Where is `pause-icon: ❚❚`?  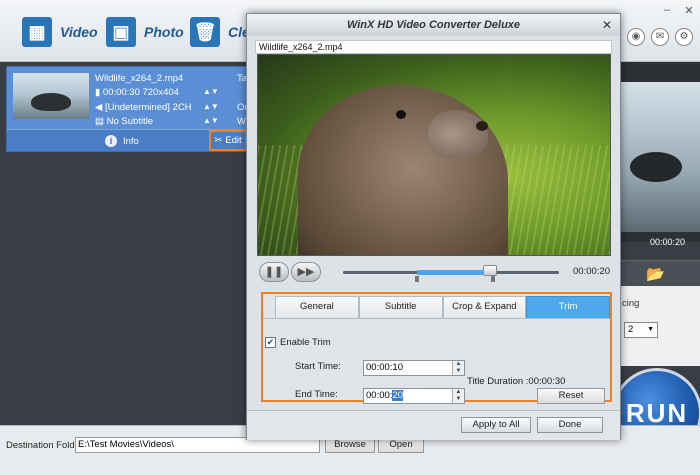
pause-icon: ❚❚ is located at coordinates (274, 272).